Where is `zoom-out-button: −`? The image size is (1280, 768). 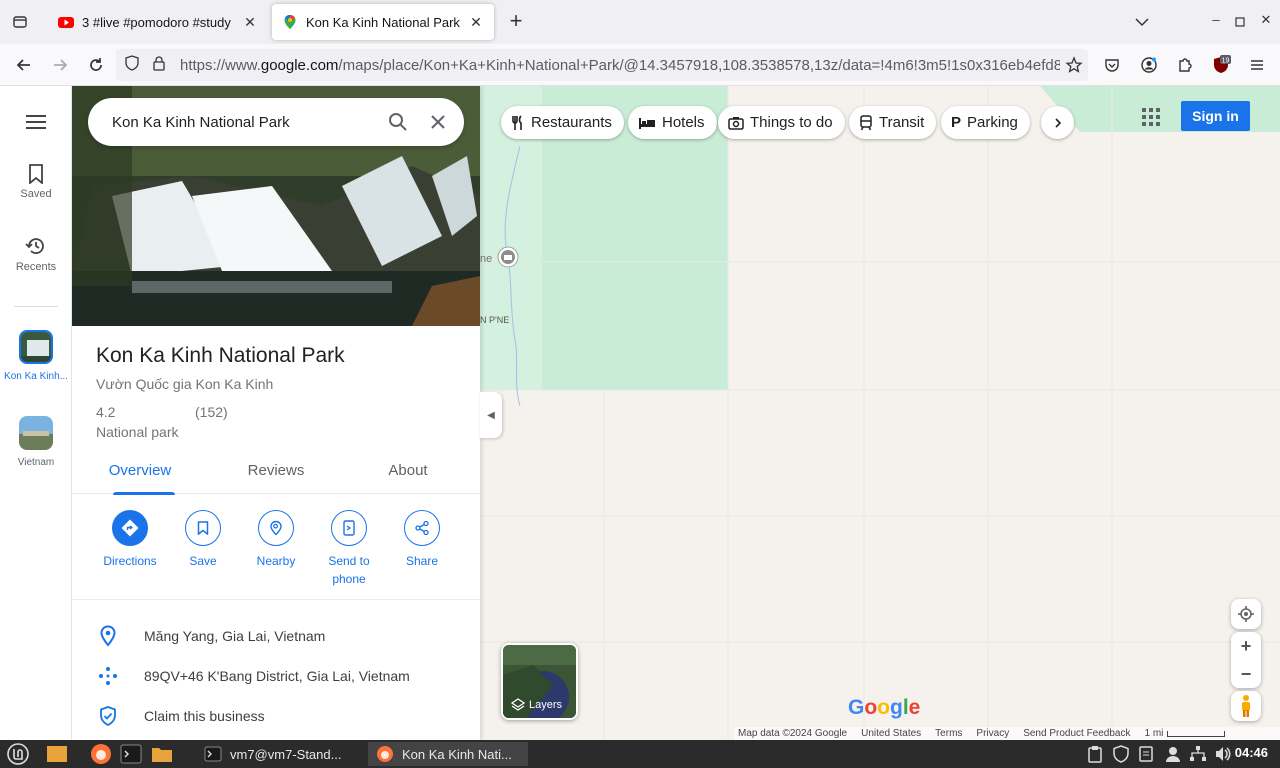
zoom-out-button: − is located at coordinates (1246, 674).